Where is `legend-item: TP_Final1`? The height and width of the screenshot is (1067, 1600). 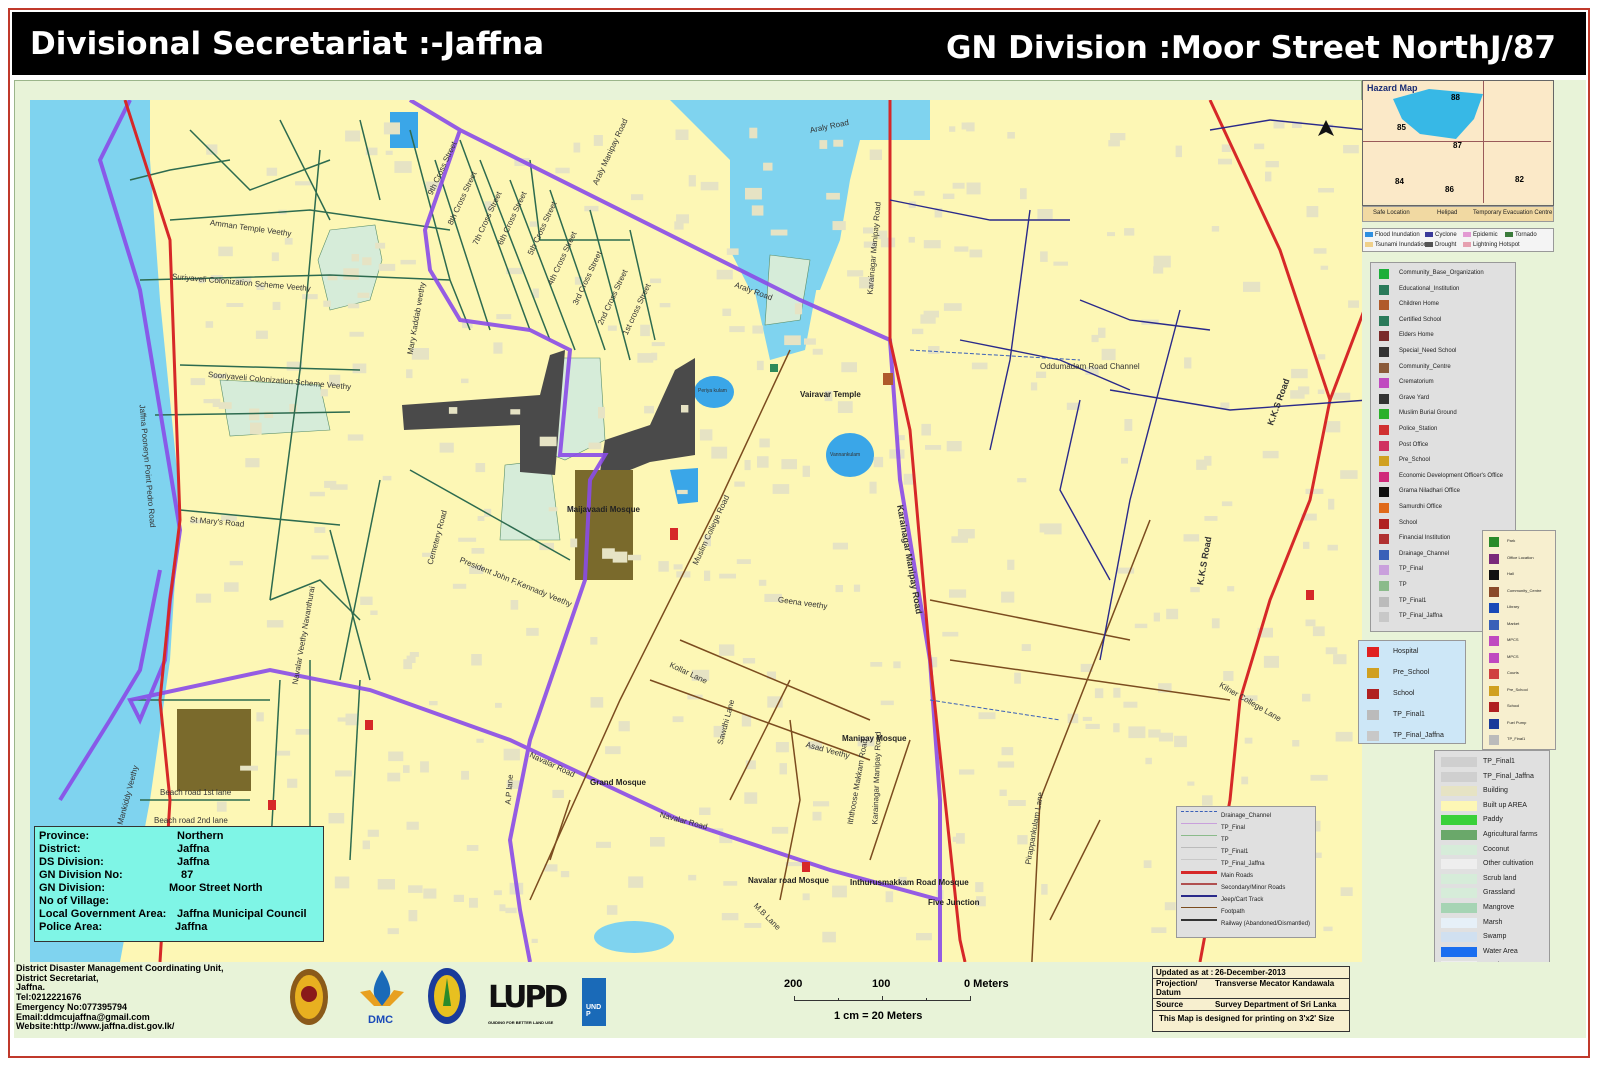 legend-item: TP_Final1 is located at coordinates (1413, 600).